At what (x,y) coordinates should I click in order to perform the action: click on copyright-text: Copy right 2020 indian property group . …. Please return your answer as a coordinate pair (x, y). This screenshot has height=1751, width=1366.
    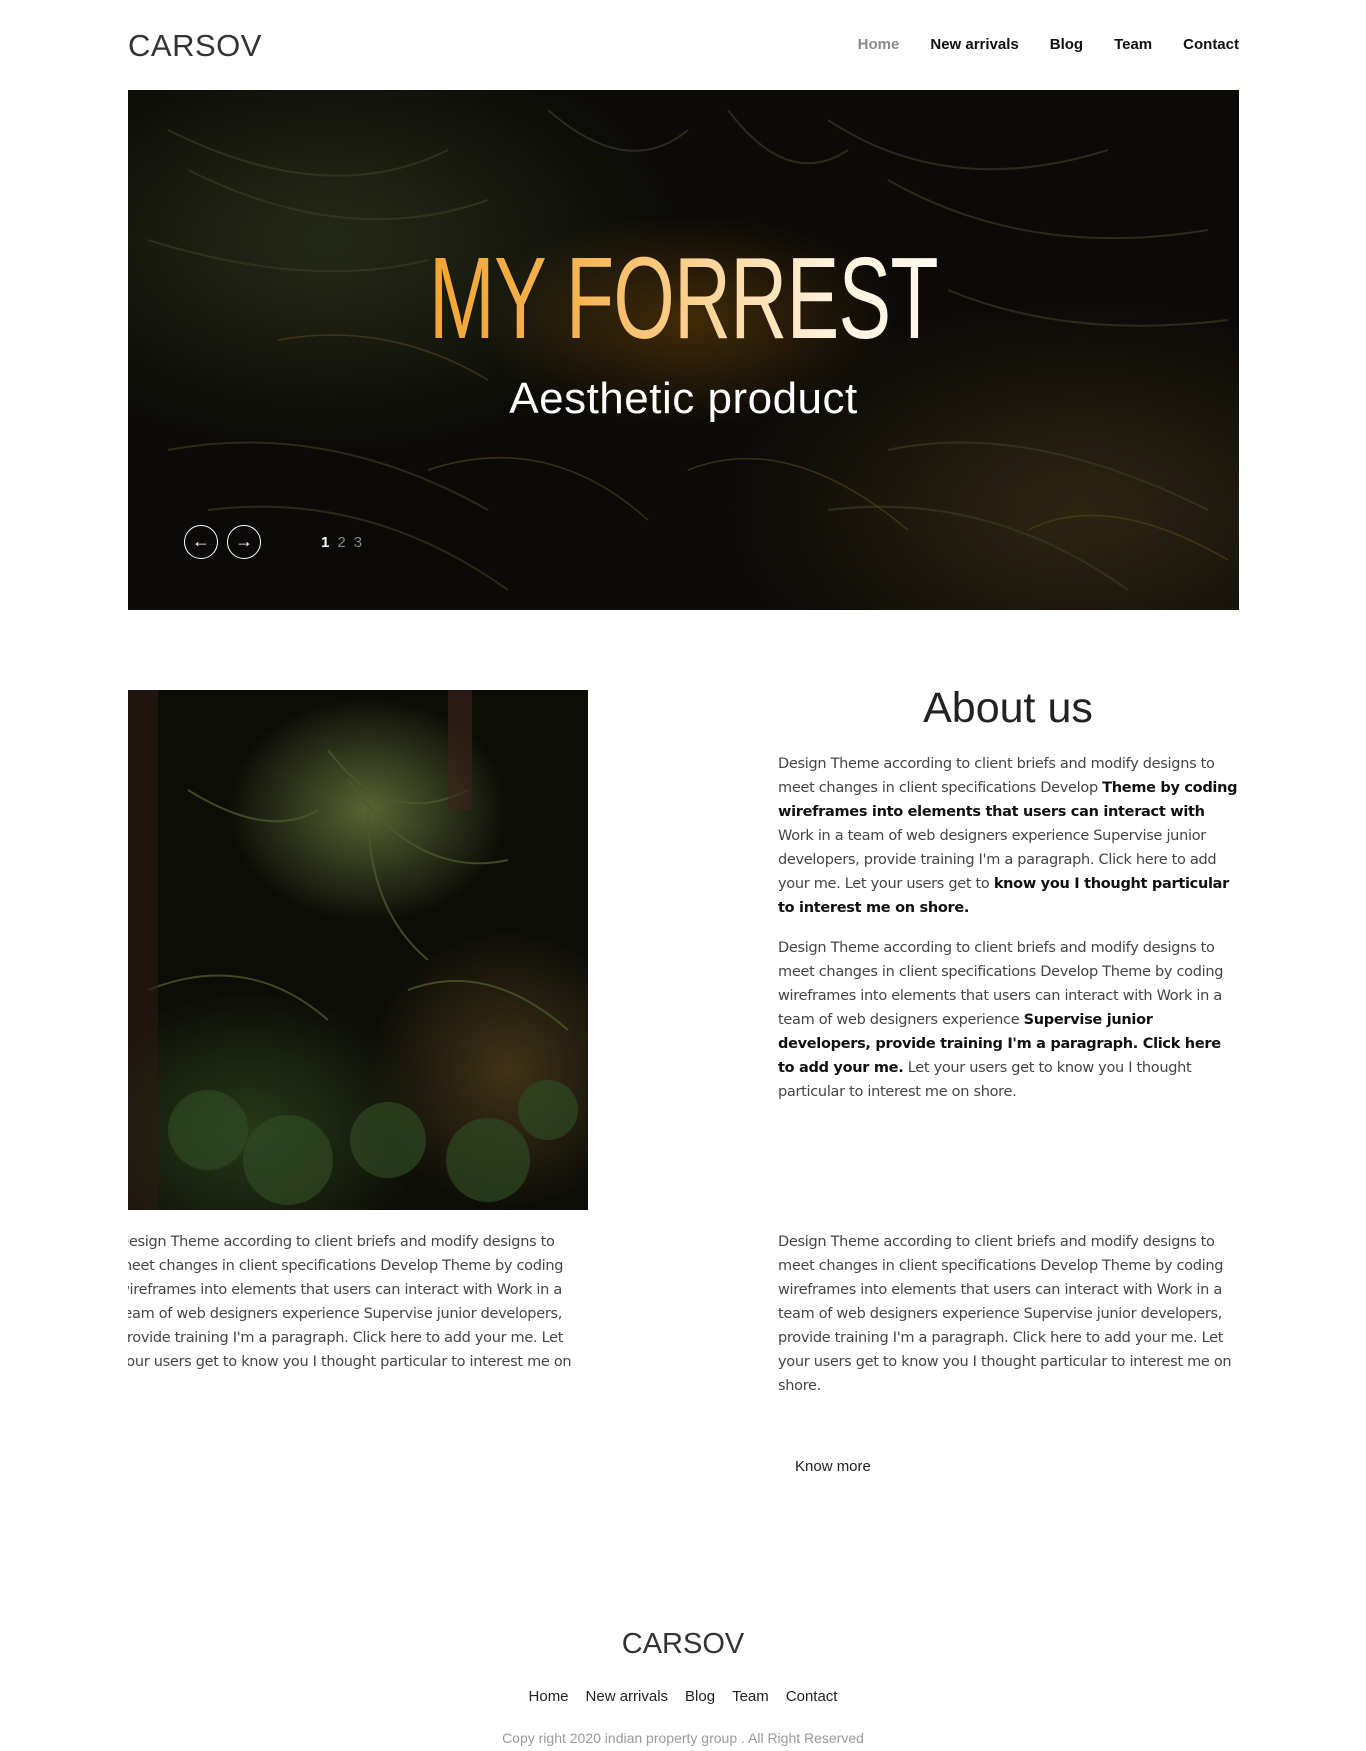
    Looking at the image, I should click on (683, 1738).